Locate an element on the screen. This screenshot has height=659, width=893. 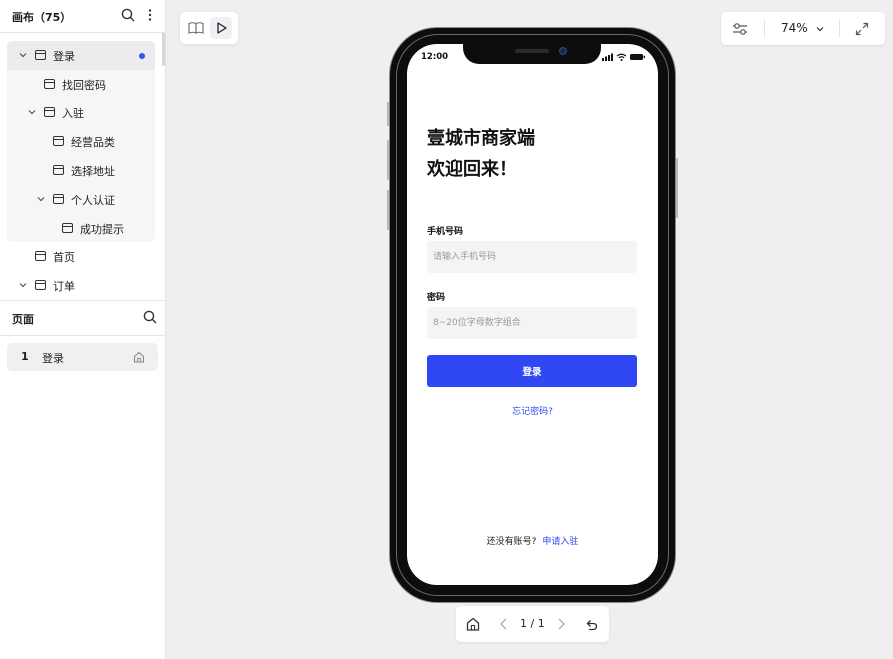
tree-item-label: 个人认证 is located at coordinates (93, 200).